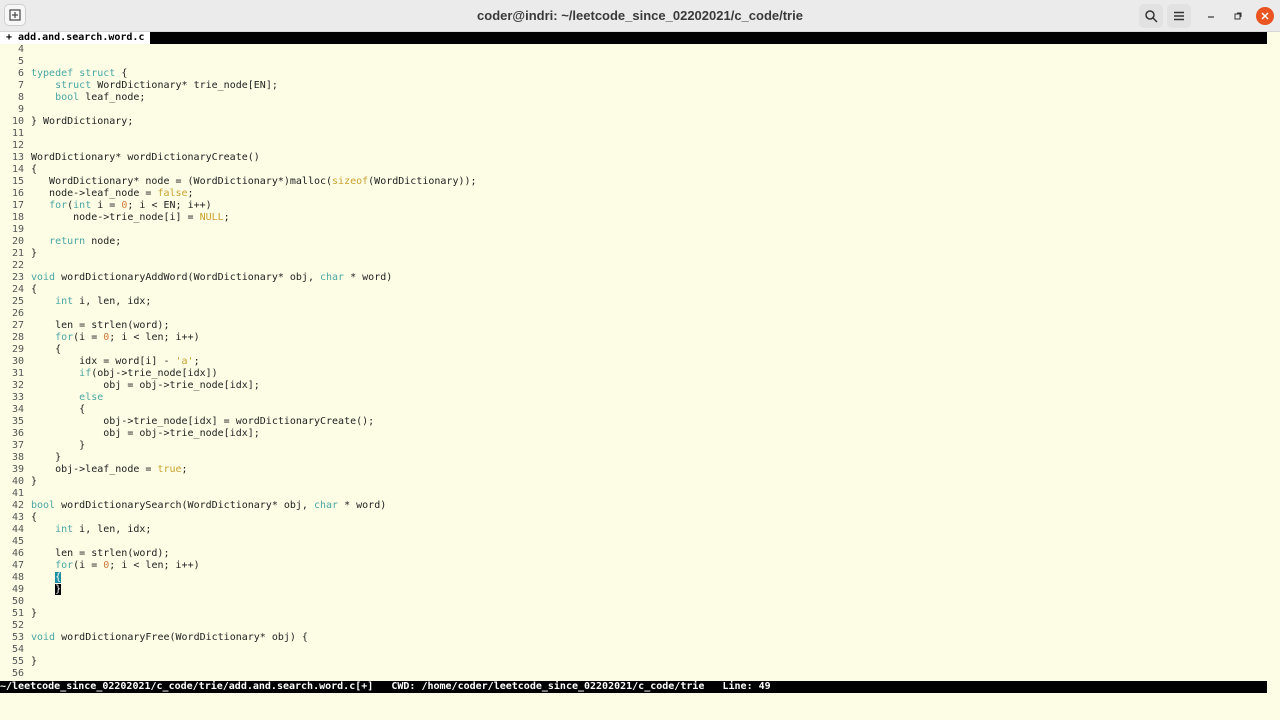 The width and height of the screenshot is (1280, 720). Describe the element at coordinates (633, 86) in the screenshot. I see `code-line: 7 struct WordDictionary* trie_node[EN];` at that location.